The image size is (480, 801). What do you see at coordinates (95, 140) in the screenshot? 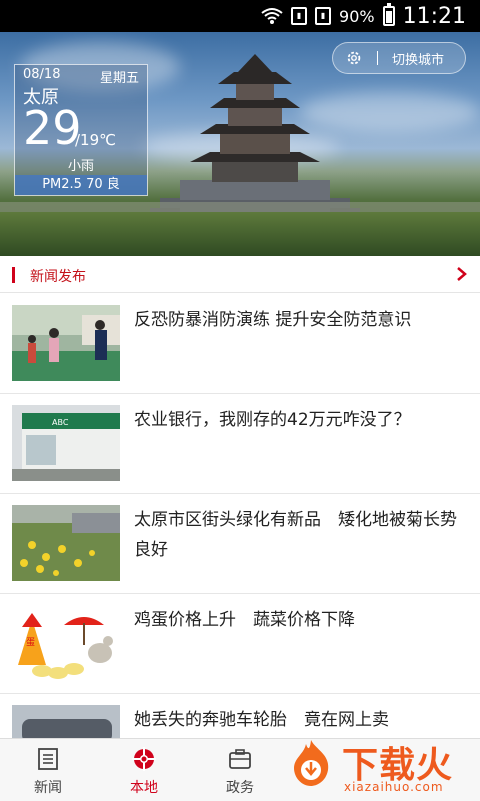
I see `weather-temp-low: /19℃` at bounding box center [95, 140].